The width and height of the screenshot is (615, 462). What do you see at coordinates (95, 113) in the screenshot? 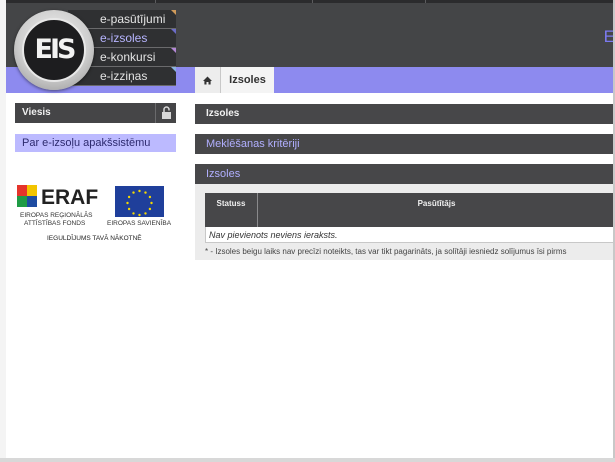
I see `user-panel: Viesis` at bounding box center [95, 113].